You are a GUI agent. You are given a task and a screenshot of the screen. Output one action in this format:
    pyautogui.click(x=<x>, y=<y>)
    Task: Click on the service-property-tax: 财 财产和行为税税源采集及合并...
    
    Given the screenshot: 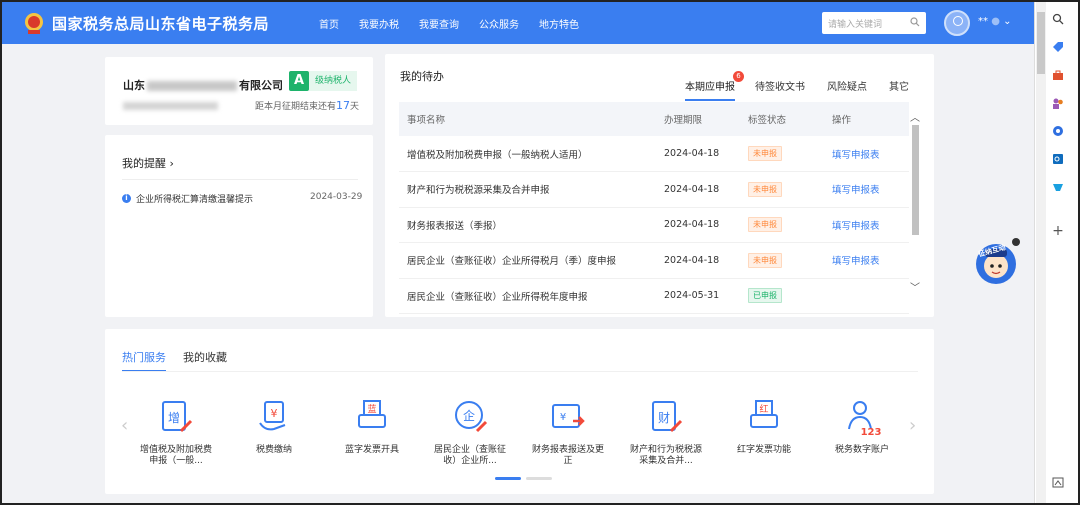 What is the action you would take?
    pyautogui.click(x=666, y=432)
    